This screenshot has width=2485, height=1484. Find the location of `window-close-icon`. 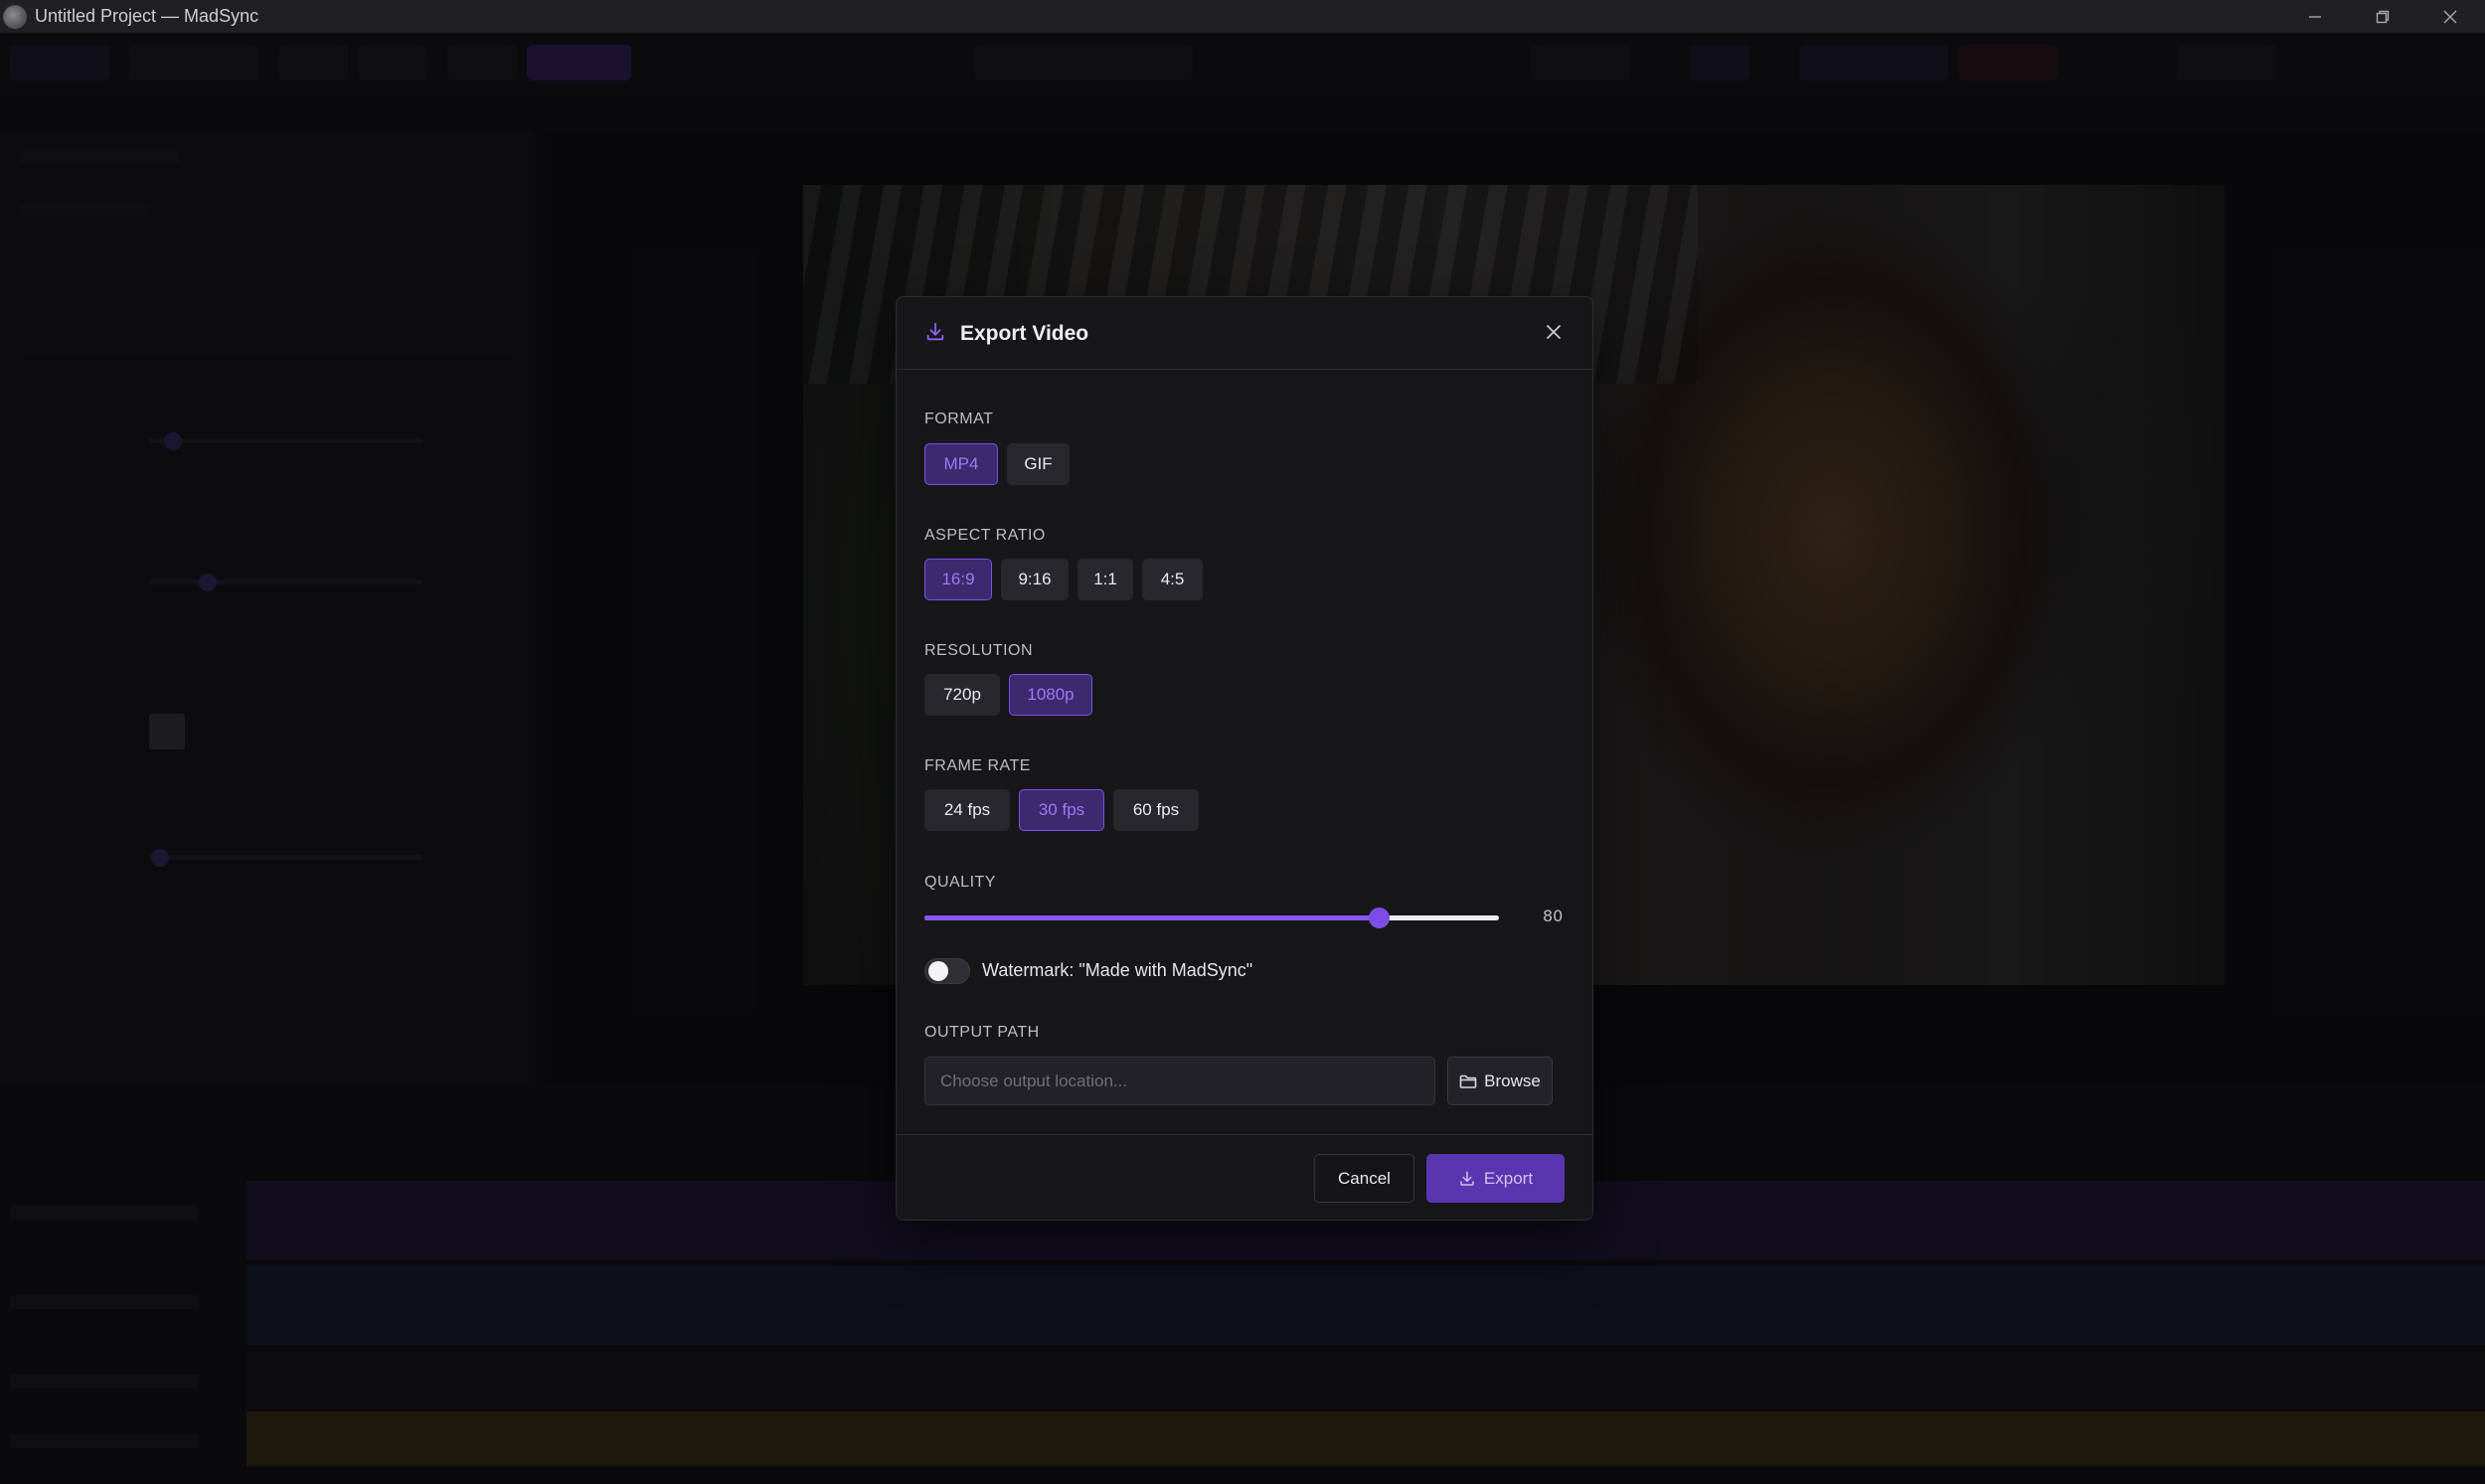

window-close-icon is located at coordinates (2450, 16).